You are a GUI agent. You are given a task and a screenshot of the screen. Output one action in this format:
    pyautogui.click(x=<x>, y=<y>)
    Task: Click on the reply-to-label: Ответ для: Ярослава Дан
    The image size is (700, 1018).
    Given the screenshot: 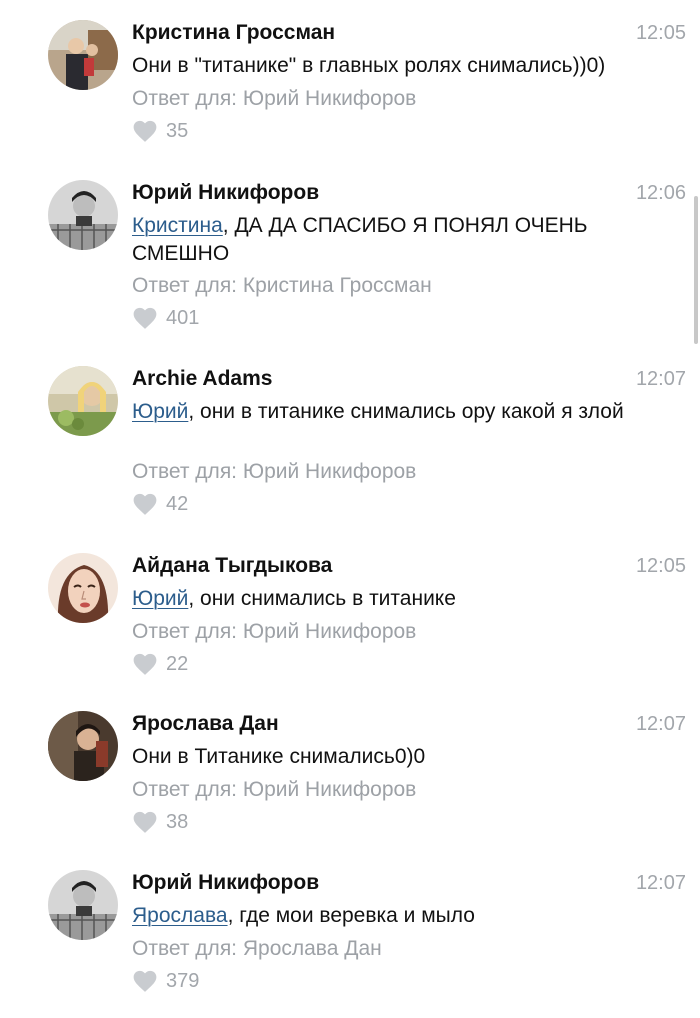 What is the action you would take?
    pyautogui.click(x=257, y=949)
    